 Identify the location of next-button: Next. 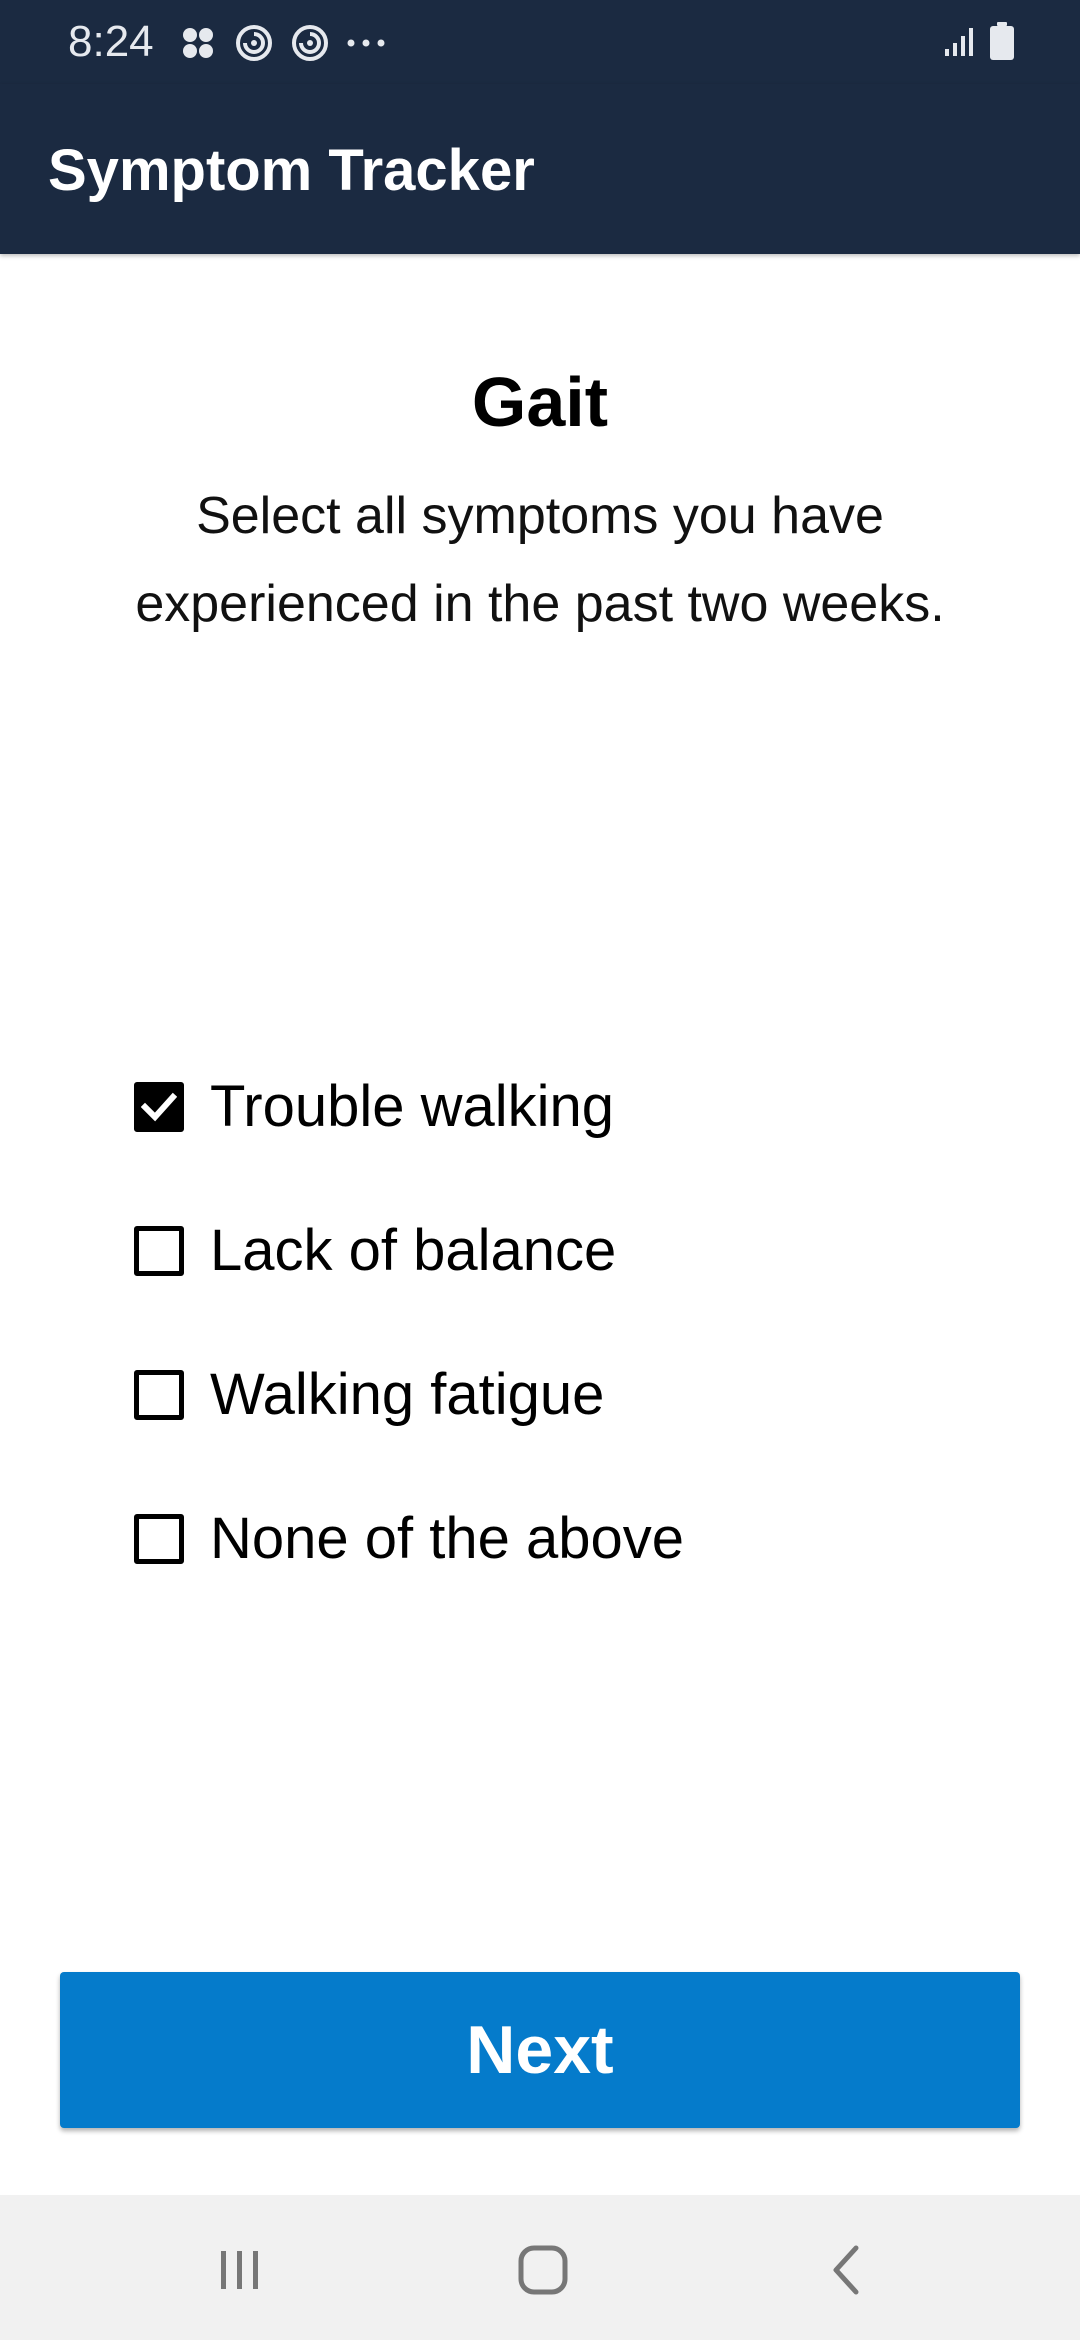
(540, 2050).